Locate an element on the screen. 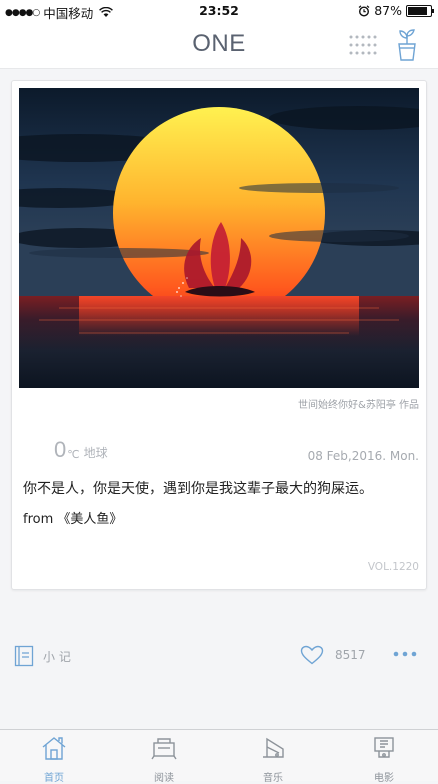 Image resolution: width=438 pixels, height=784 pixels. tab-reading: 阅读 is located at coordinates (164, 759).